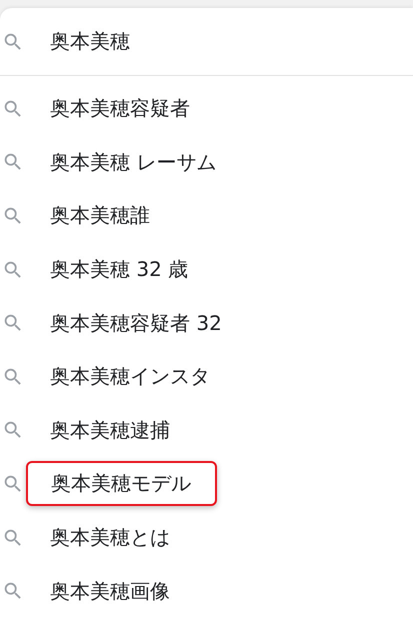 This screenshot has width=413, height=633. What do you see at coordinates (121, 483) in the screenshot?
I see `suggestion-item: 奥本美穂モデル` at bounding box center [121, 483].